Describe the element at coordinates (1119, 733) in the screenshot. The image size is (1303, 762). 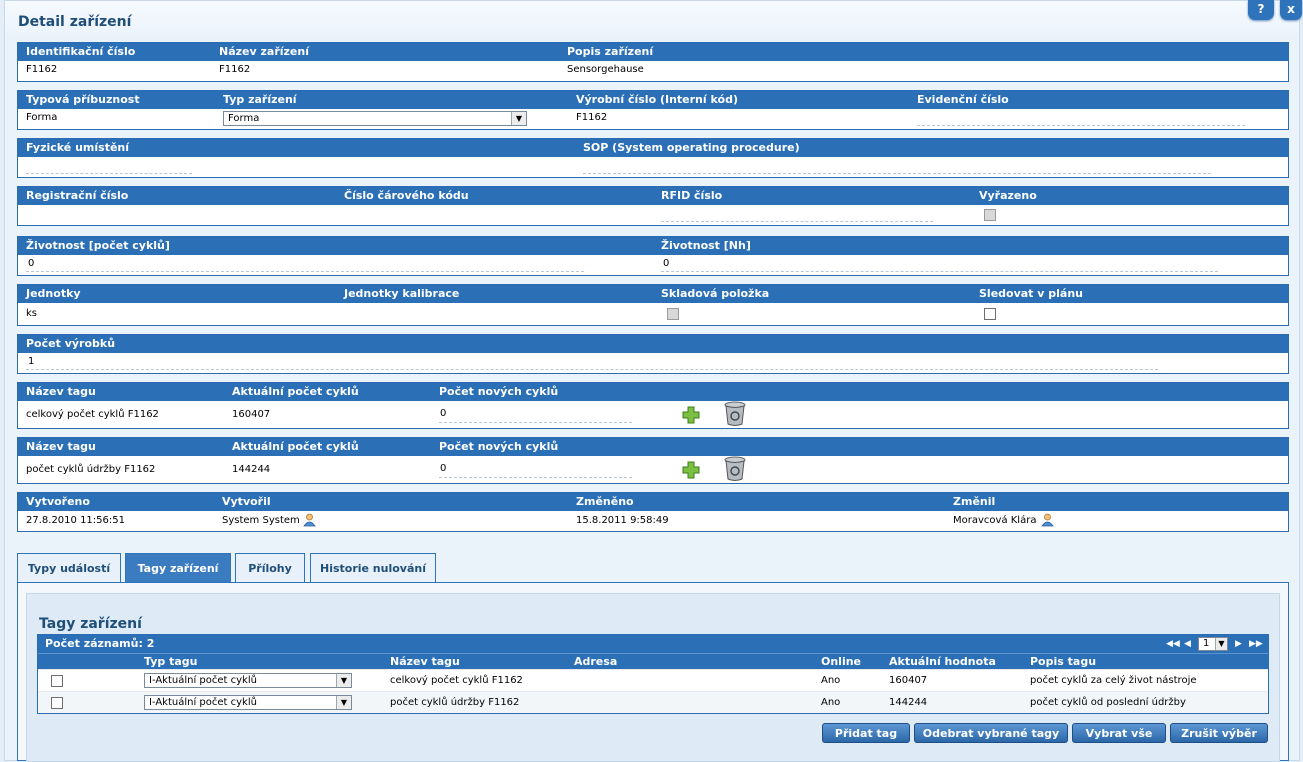
I see `select-all-button: Vybrat vše` at that location.